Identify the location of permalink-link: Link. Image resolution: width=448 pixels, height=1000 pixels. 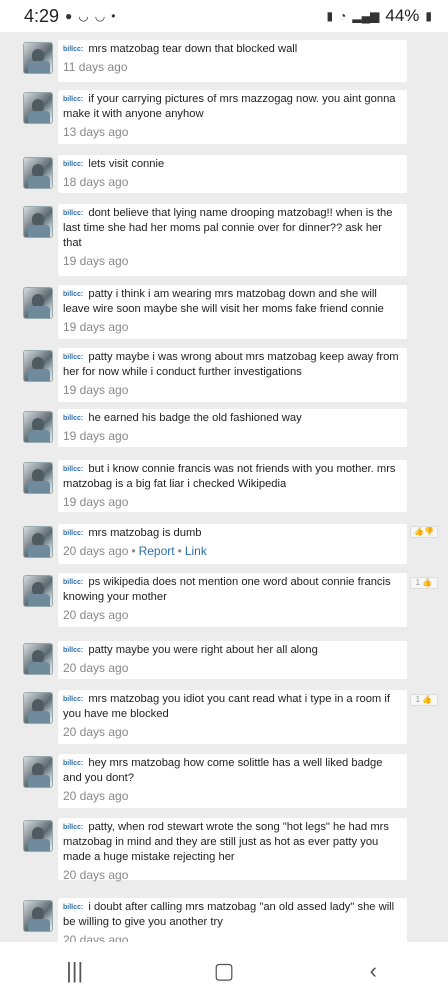
(196, 551).